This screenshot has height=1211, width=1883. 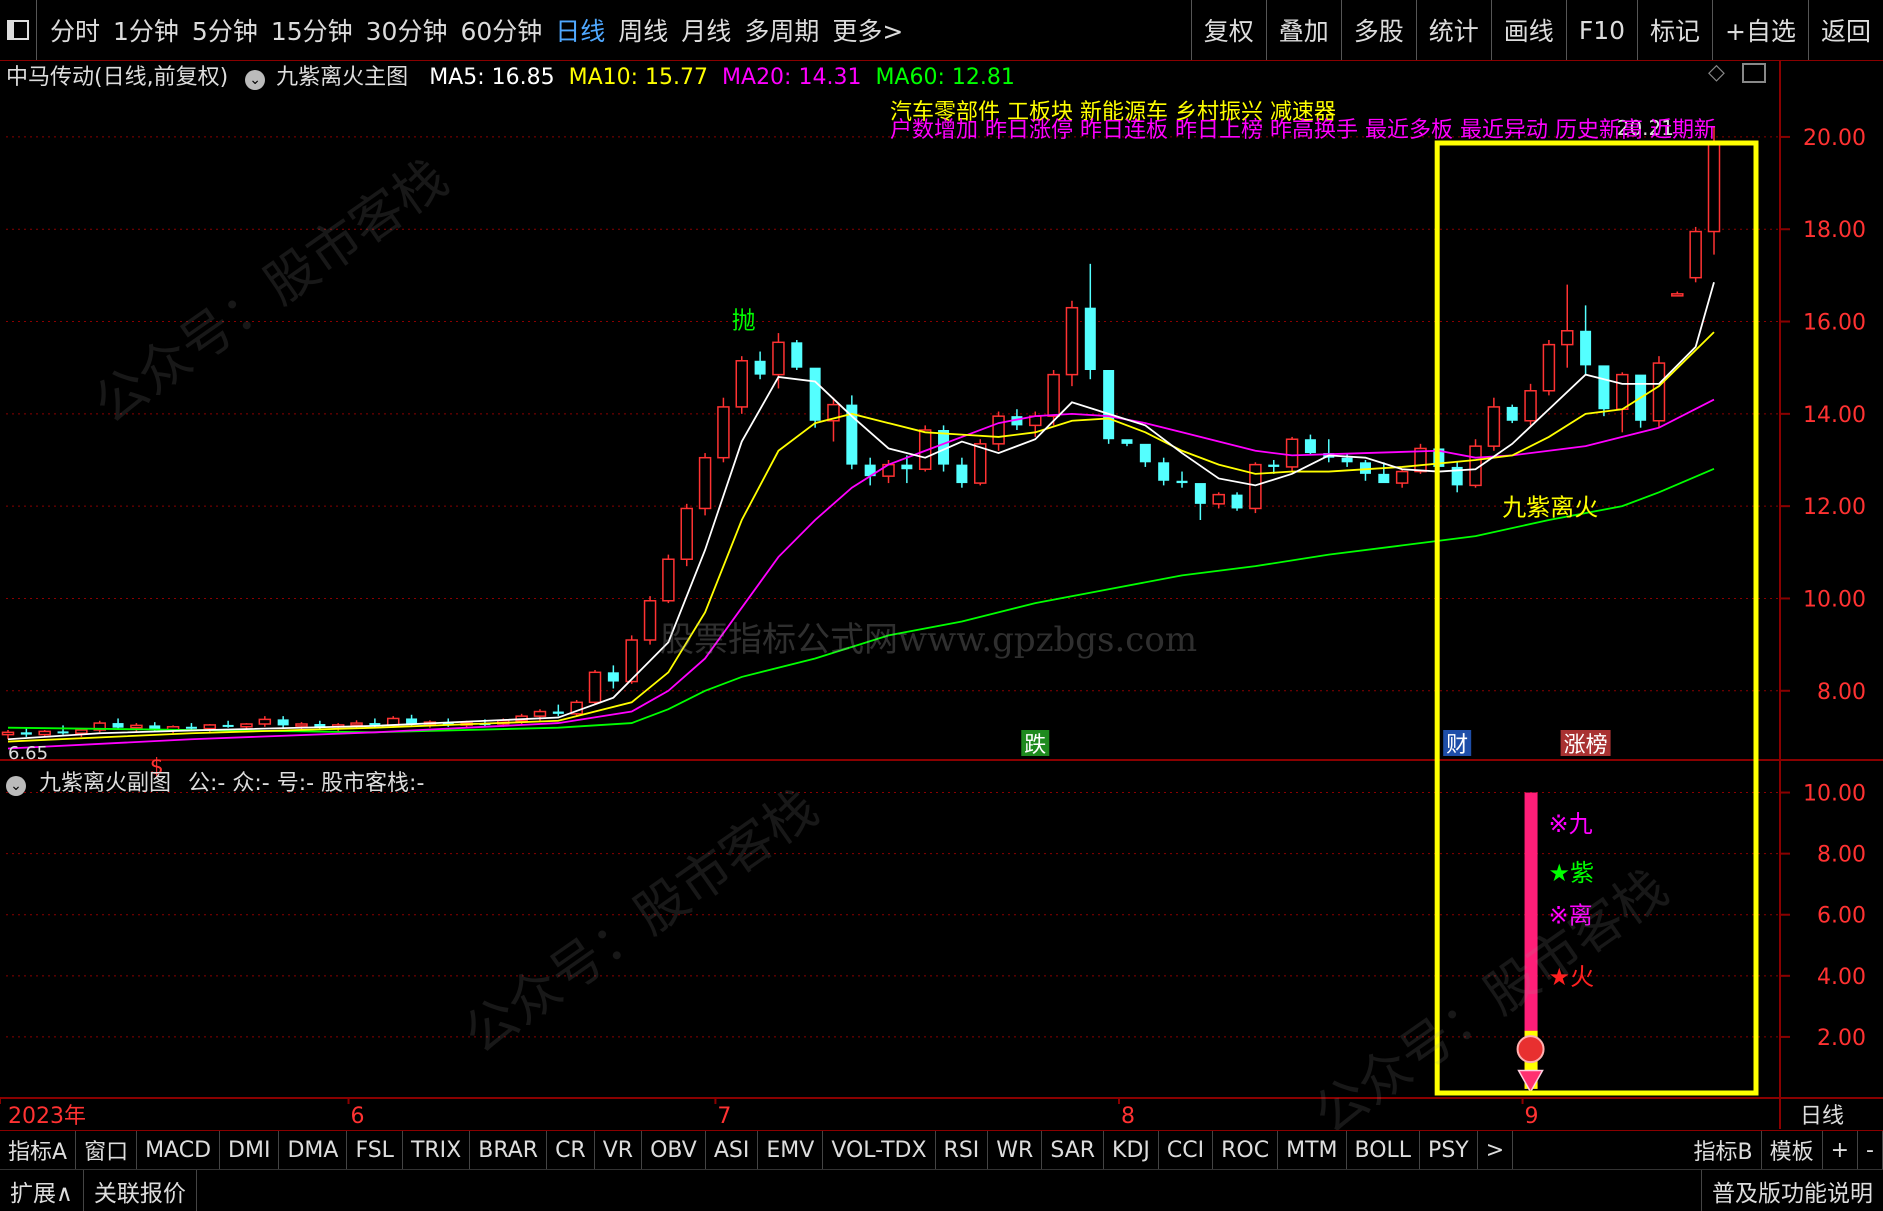 What do you see at coordinates (1015, 1150) in the screenshot?
I see `indicator-tab-15: WR` at bounding box center [1015, 1150].